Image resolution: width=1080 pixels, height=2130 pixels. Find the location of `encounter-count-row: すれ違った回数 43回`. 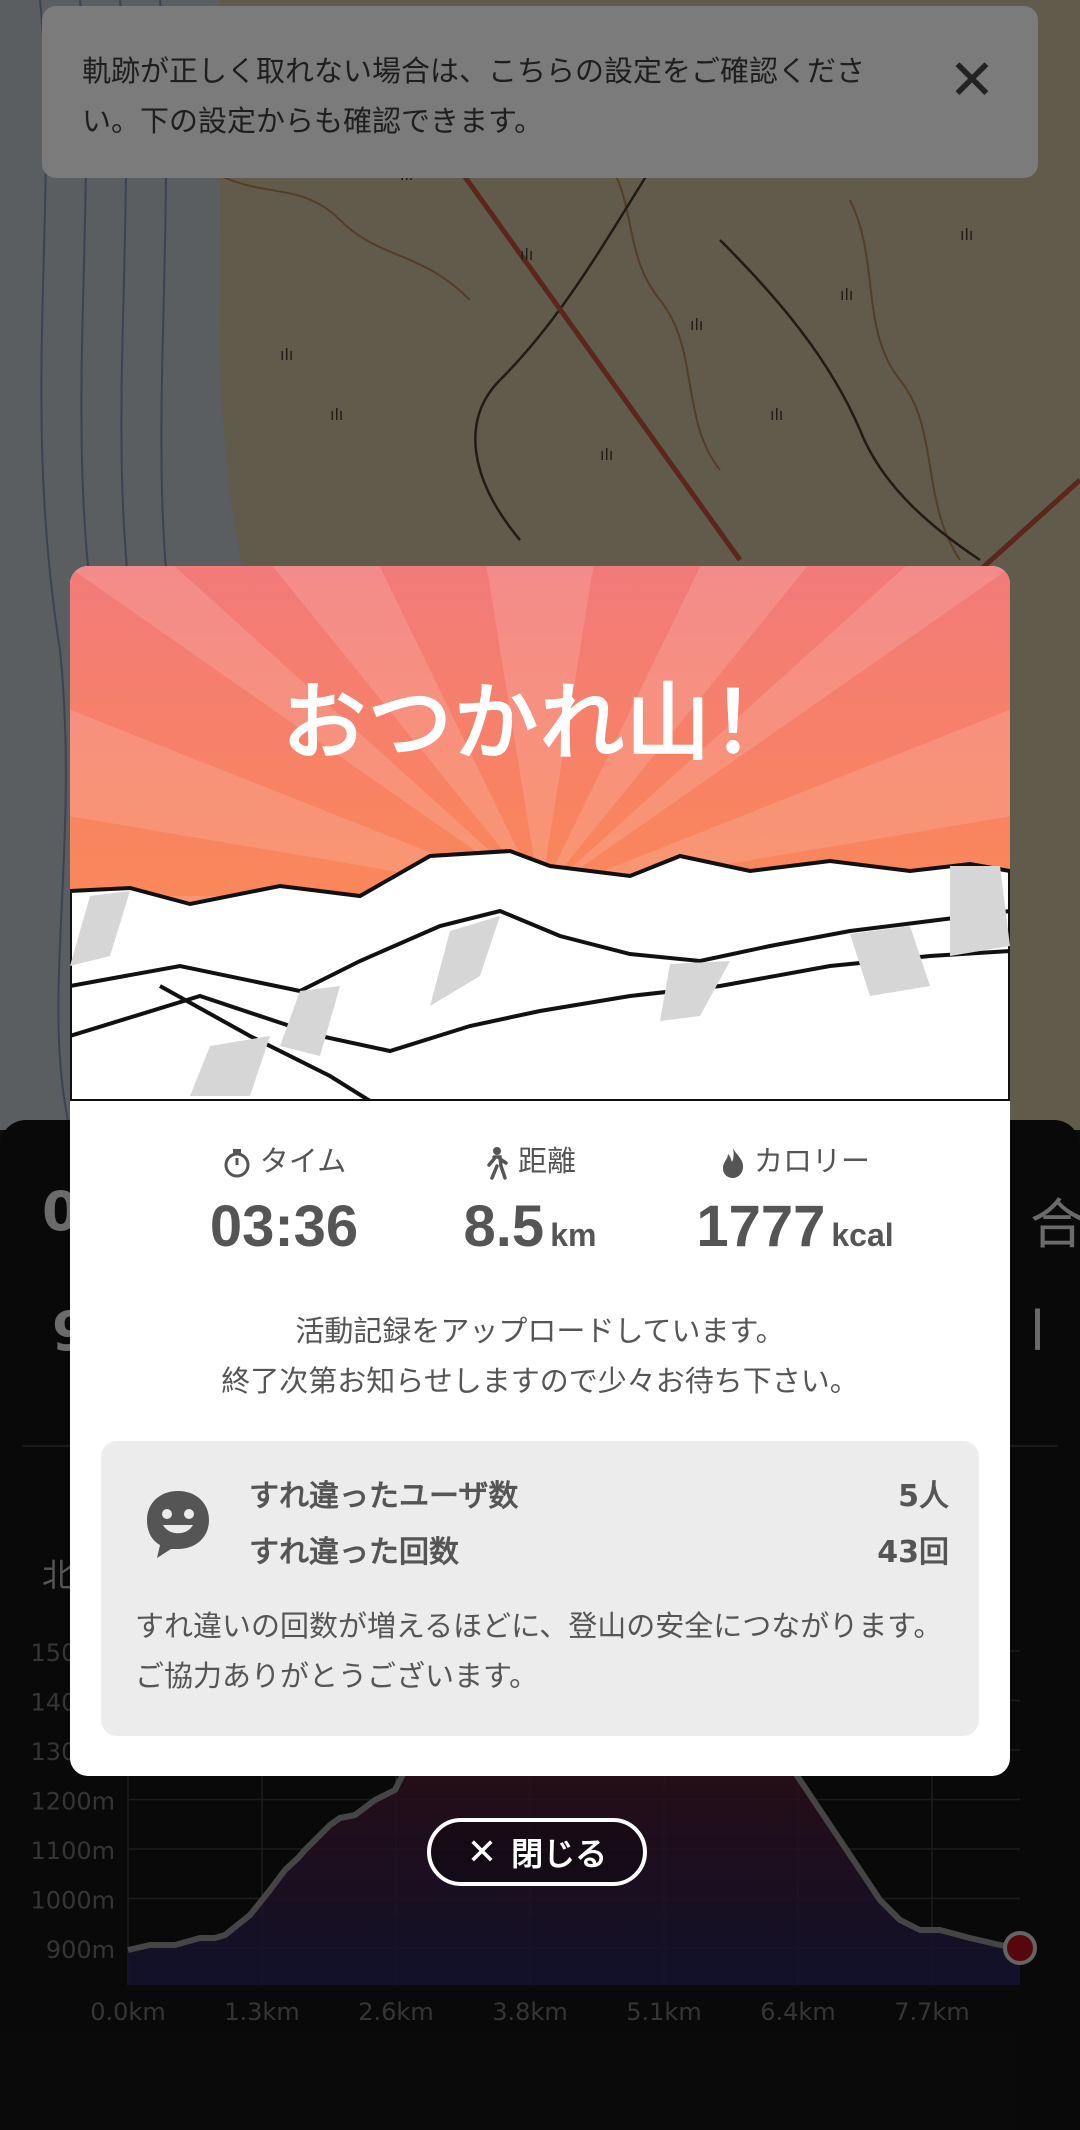

encounter-count-row: すれ違った回数 43回 is located at coordinates (599, 1549).